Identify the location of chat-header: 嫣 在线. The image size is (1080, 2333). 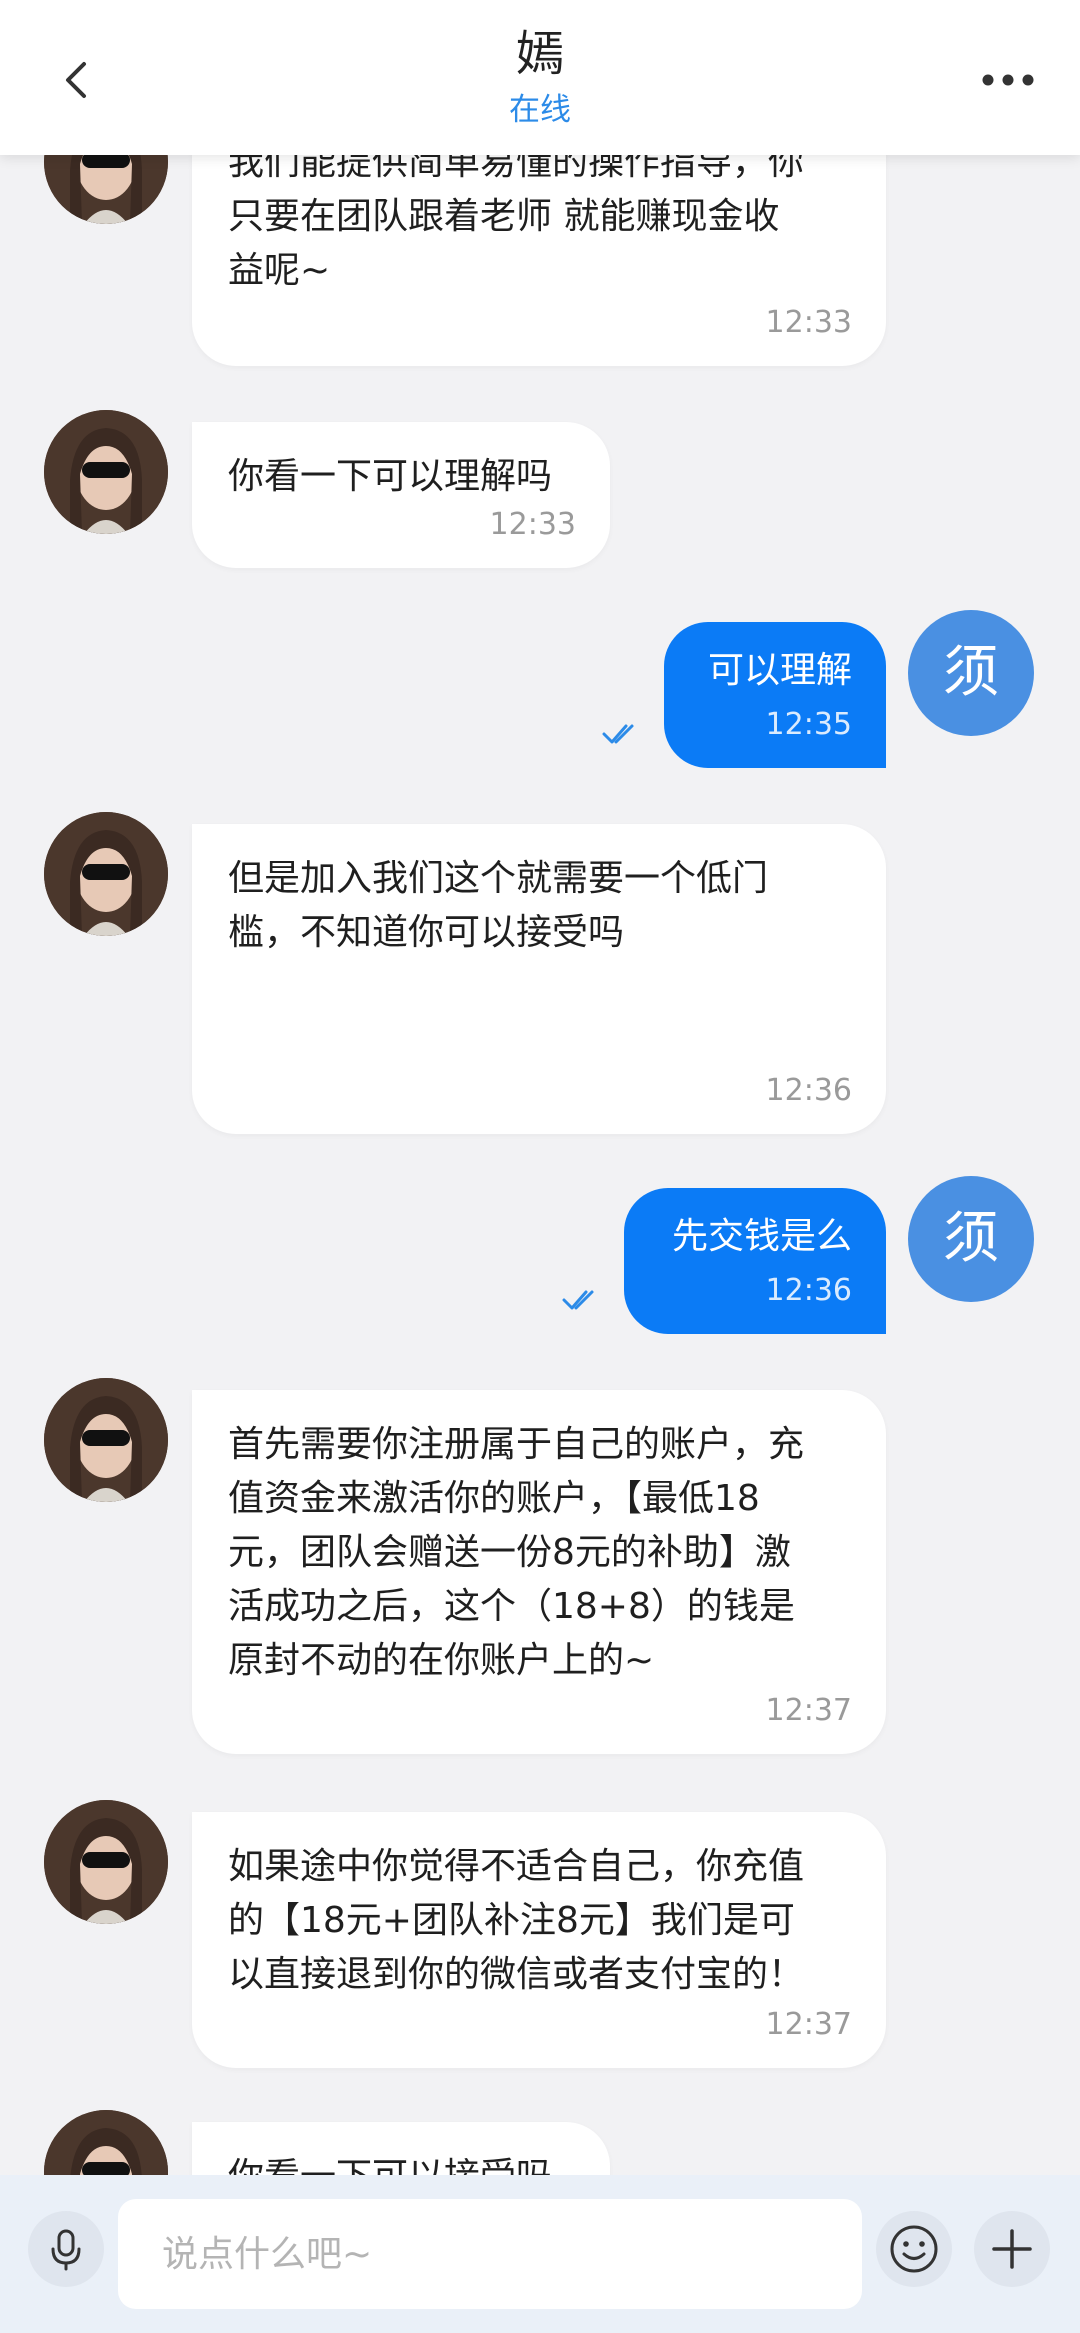
(540, 77).